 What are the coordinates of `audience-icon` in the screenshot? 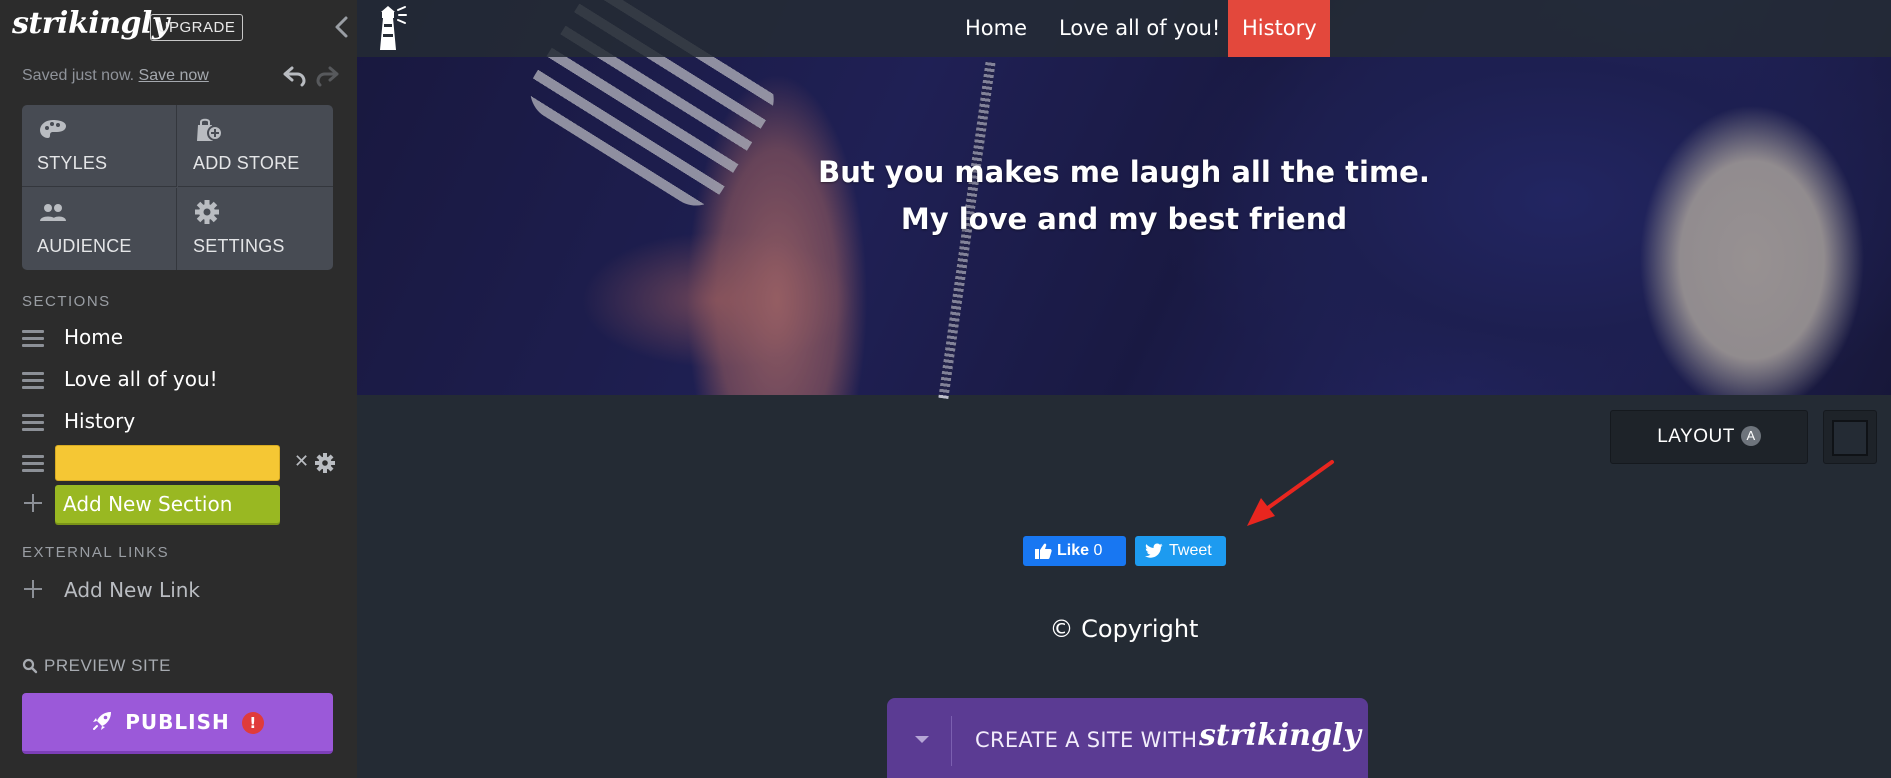 It's located at (53, 212).